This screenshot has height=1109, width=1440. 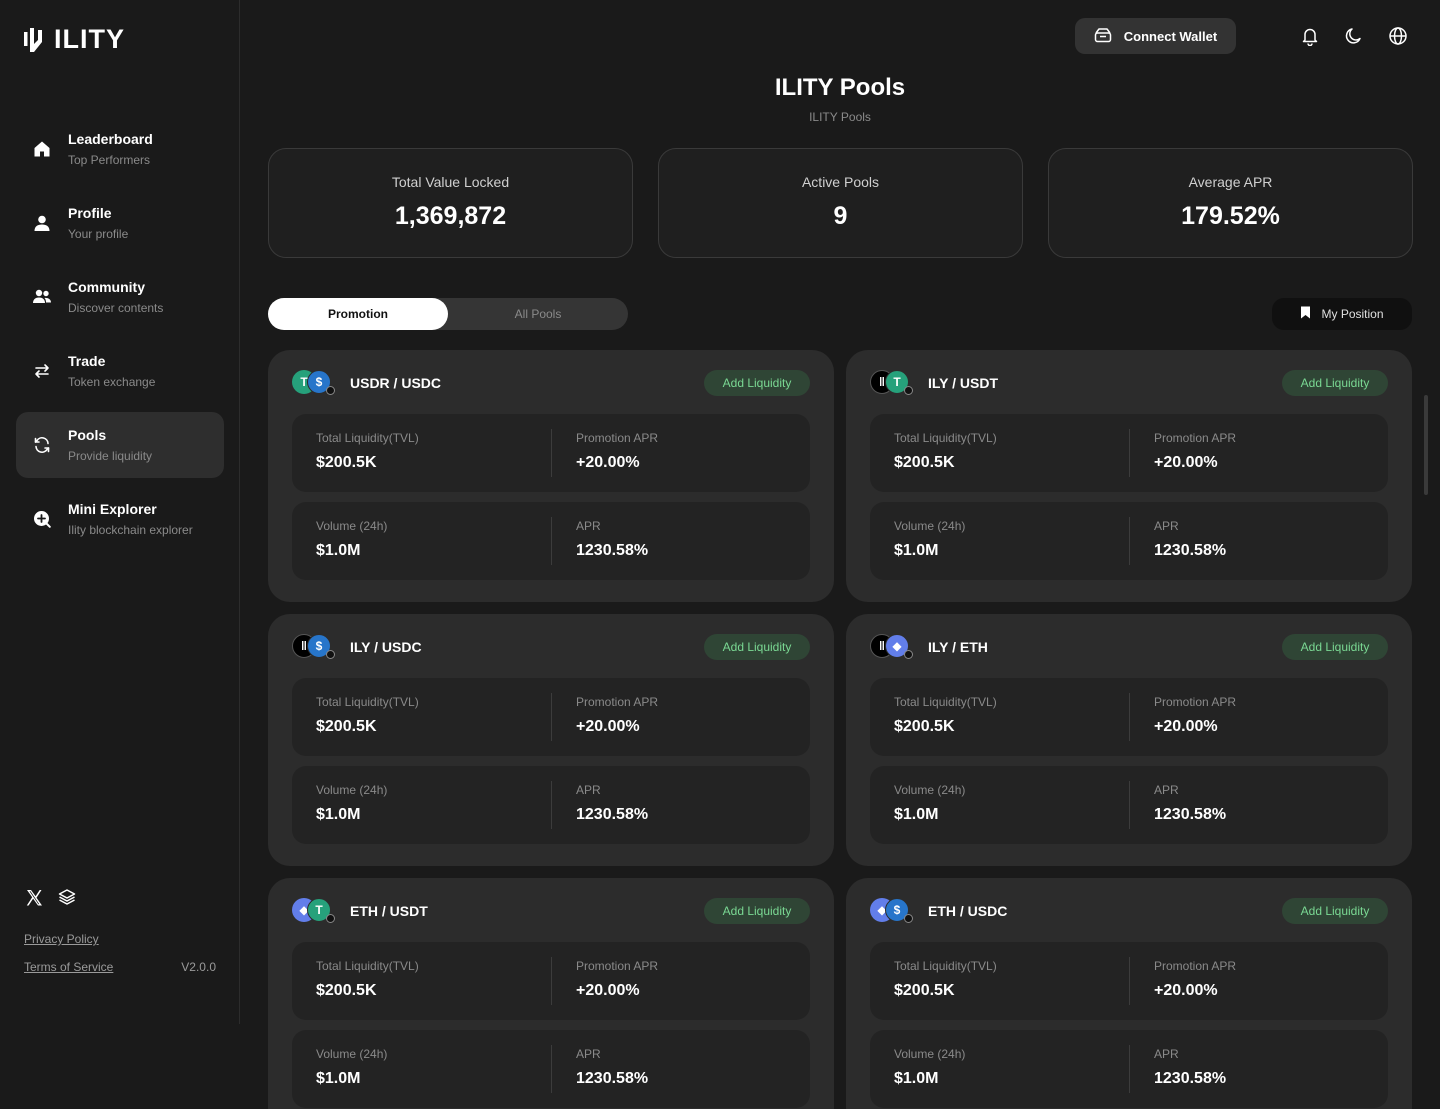 What do you see at coordinates (389, 911) in the screenshot?
I see `pool-pair-name: ETH / USDT` at bounding box center [389, 911].